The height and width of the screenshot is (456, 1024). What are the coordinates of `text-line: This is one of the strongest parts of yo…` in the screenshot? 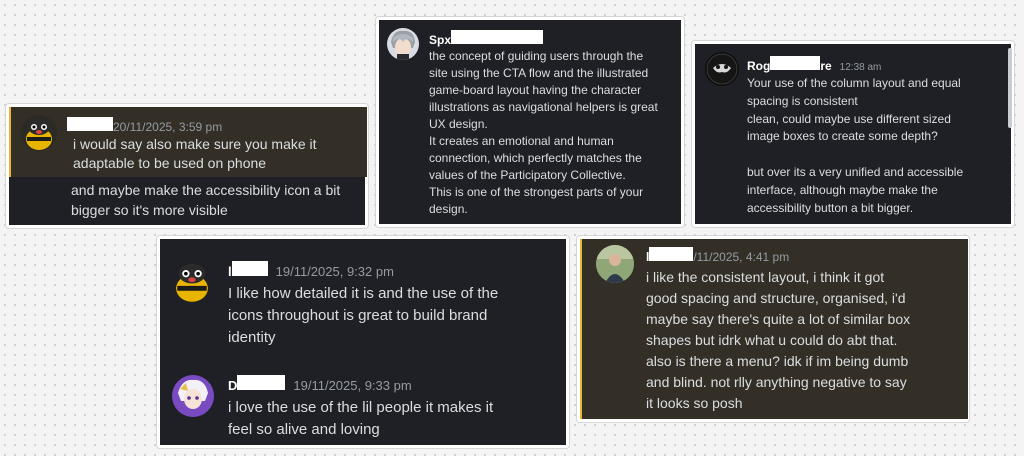 It's located at (536, 192).